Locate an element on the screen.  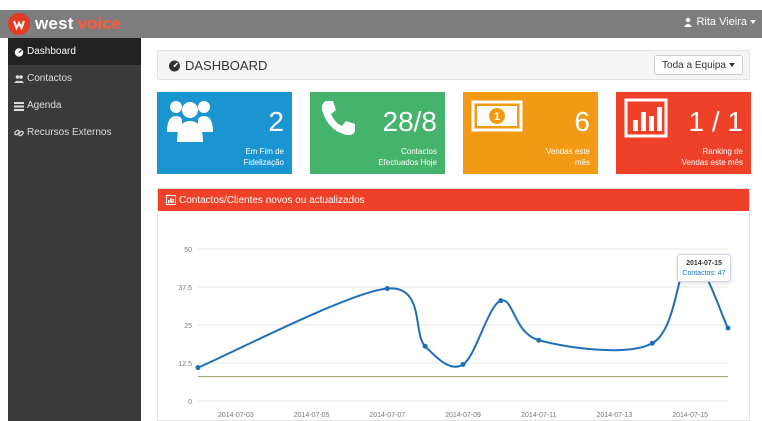
brand-logo: west voice is located at coordinates (64, 24).